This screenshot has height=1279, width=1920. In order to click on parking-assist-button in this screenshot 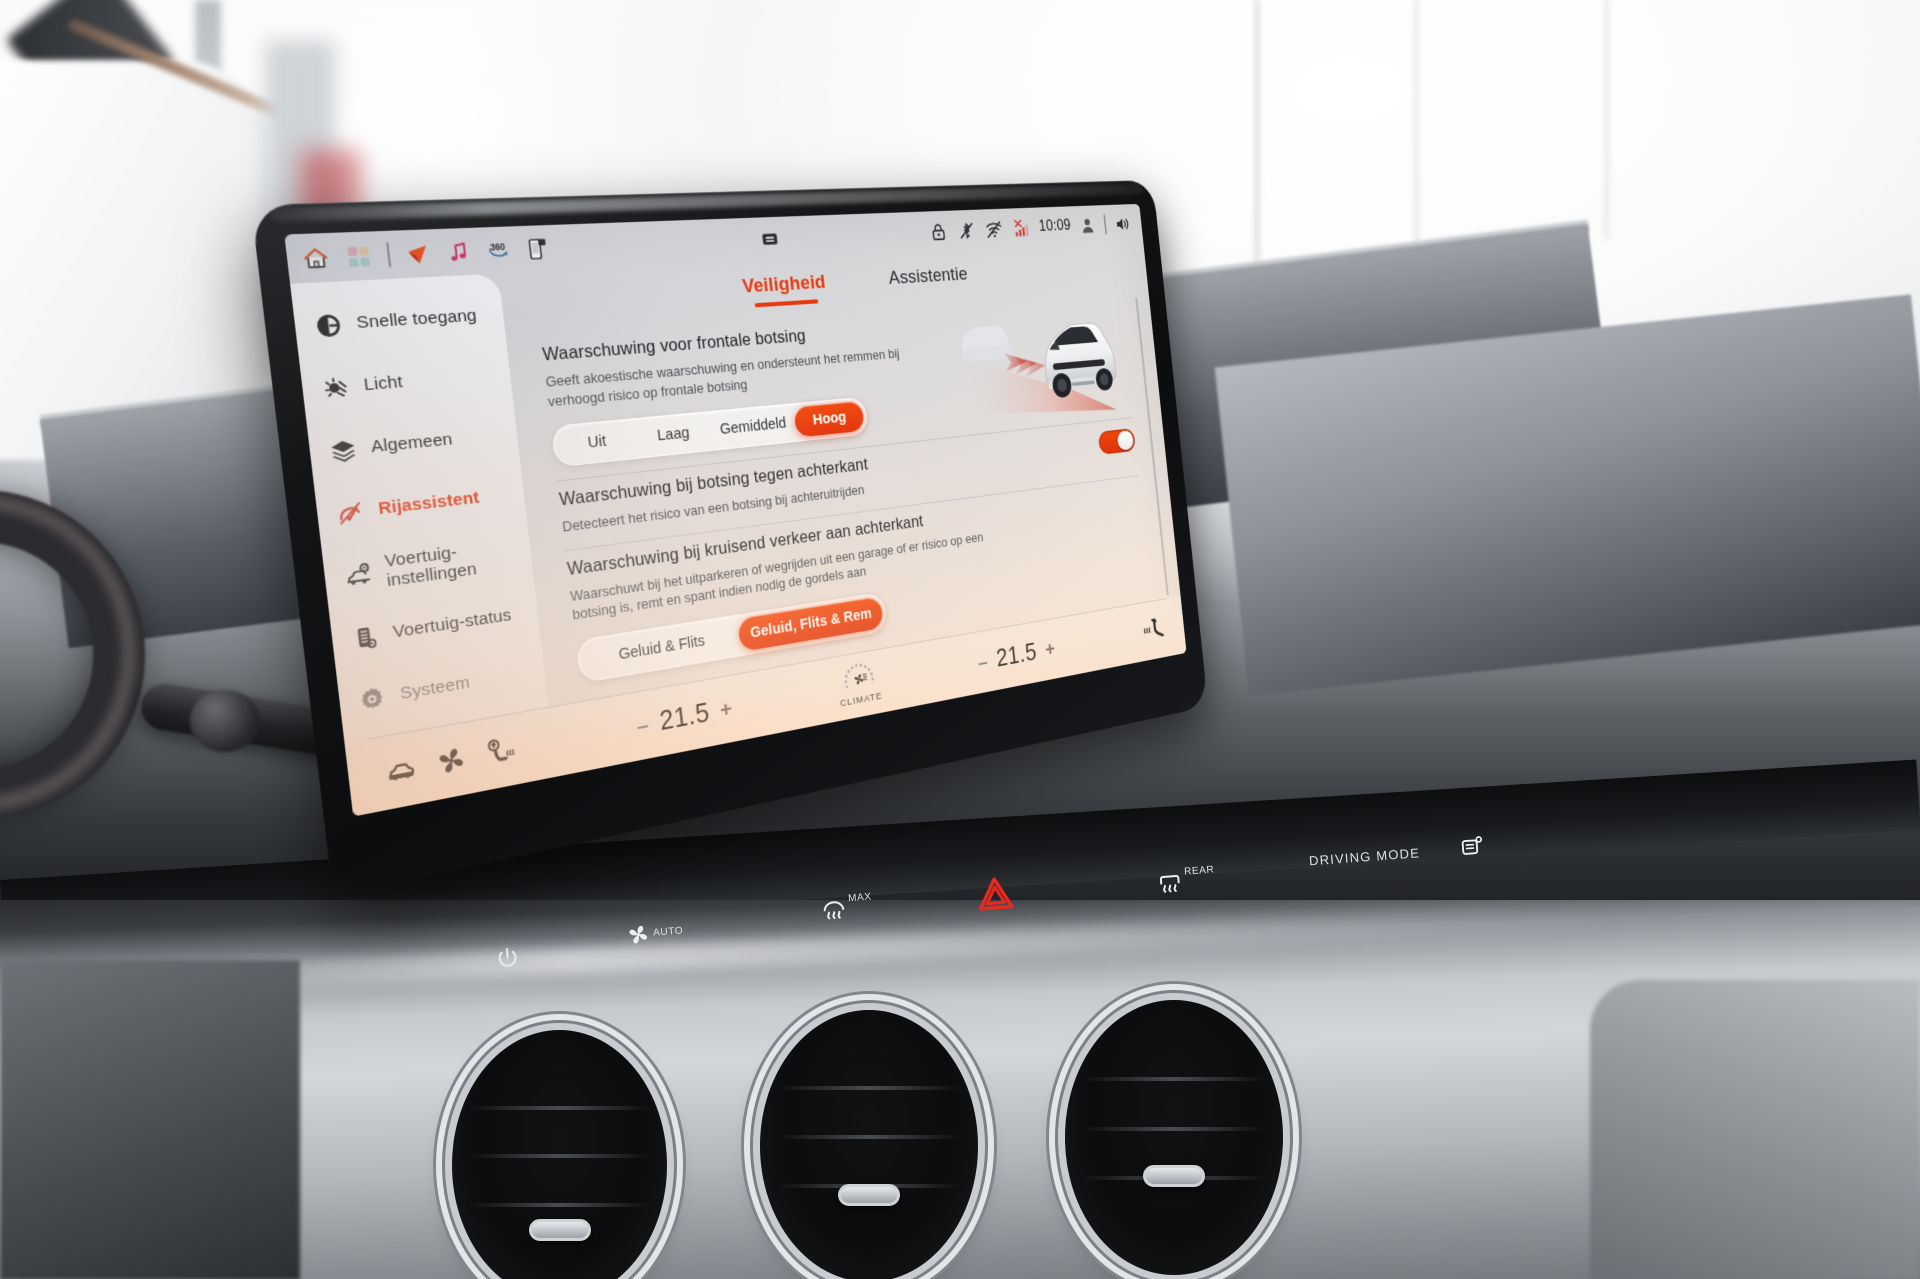, I will do `click(1471, 846)`.